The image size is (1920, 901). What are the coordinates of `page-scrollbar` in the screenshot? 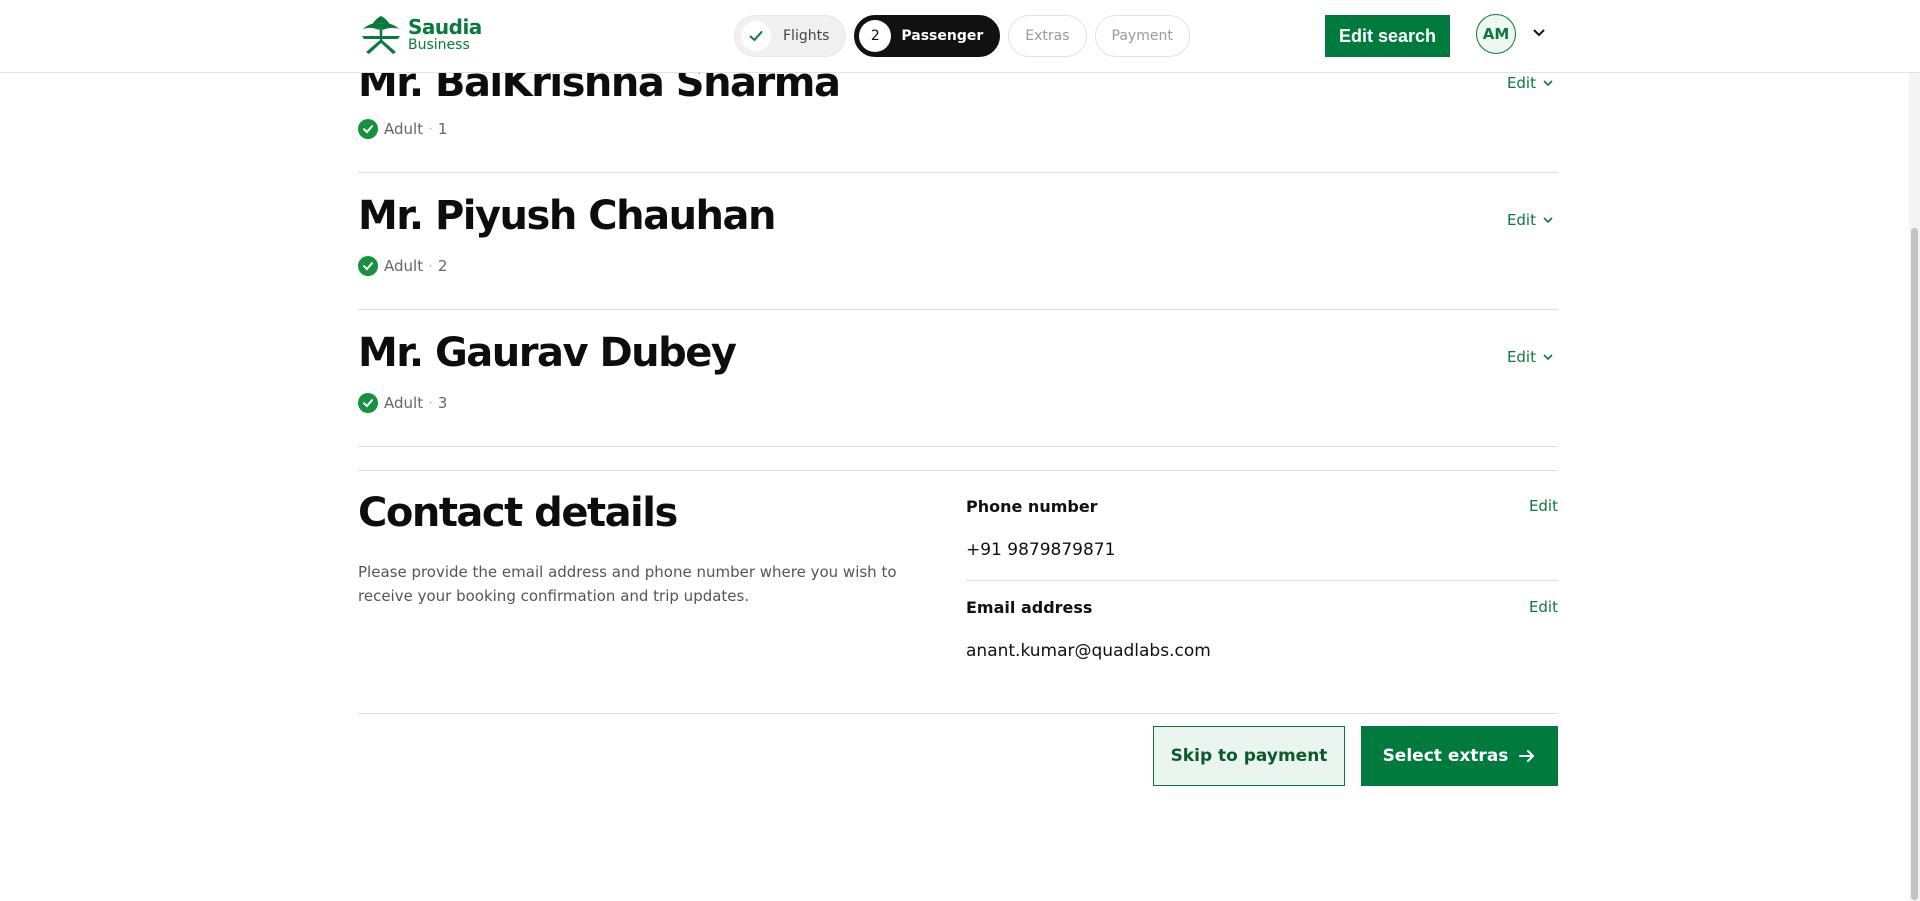 It's located at (1914, 450).